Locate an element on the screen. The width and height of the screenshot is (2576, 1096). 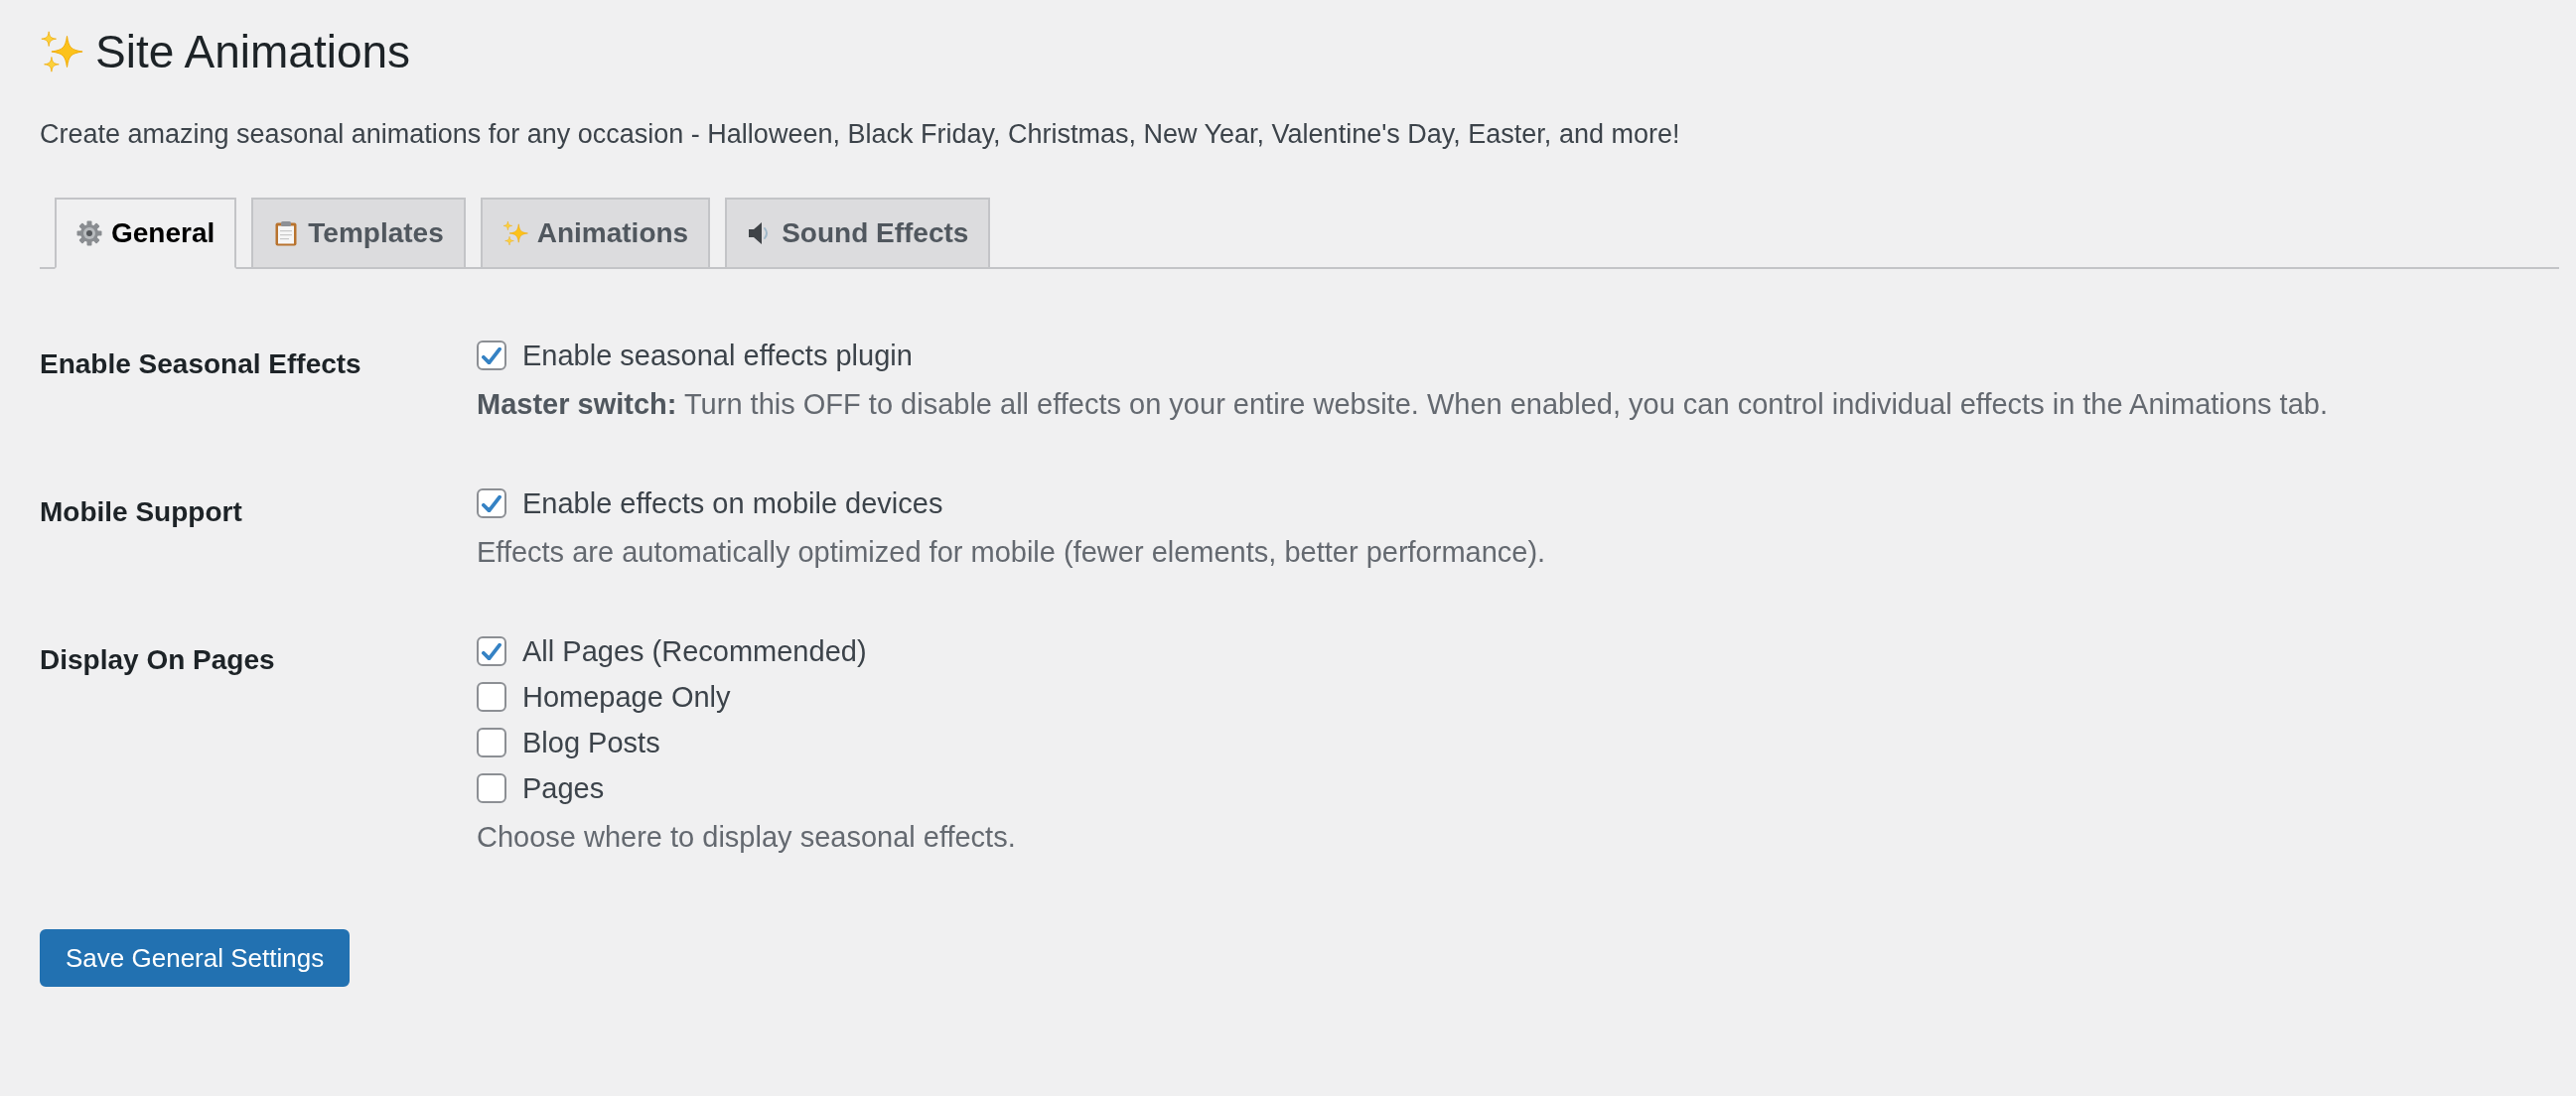
page-description: Create amazing seasonal animations for any occasion - Halloween, Black Friday, Christmas, New Year, Valentine's Day, Easter, and more! is located at coordinates (860, 134).